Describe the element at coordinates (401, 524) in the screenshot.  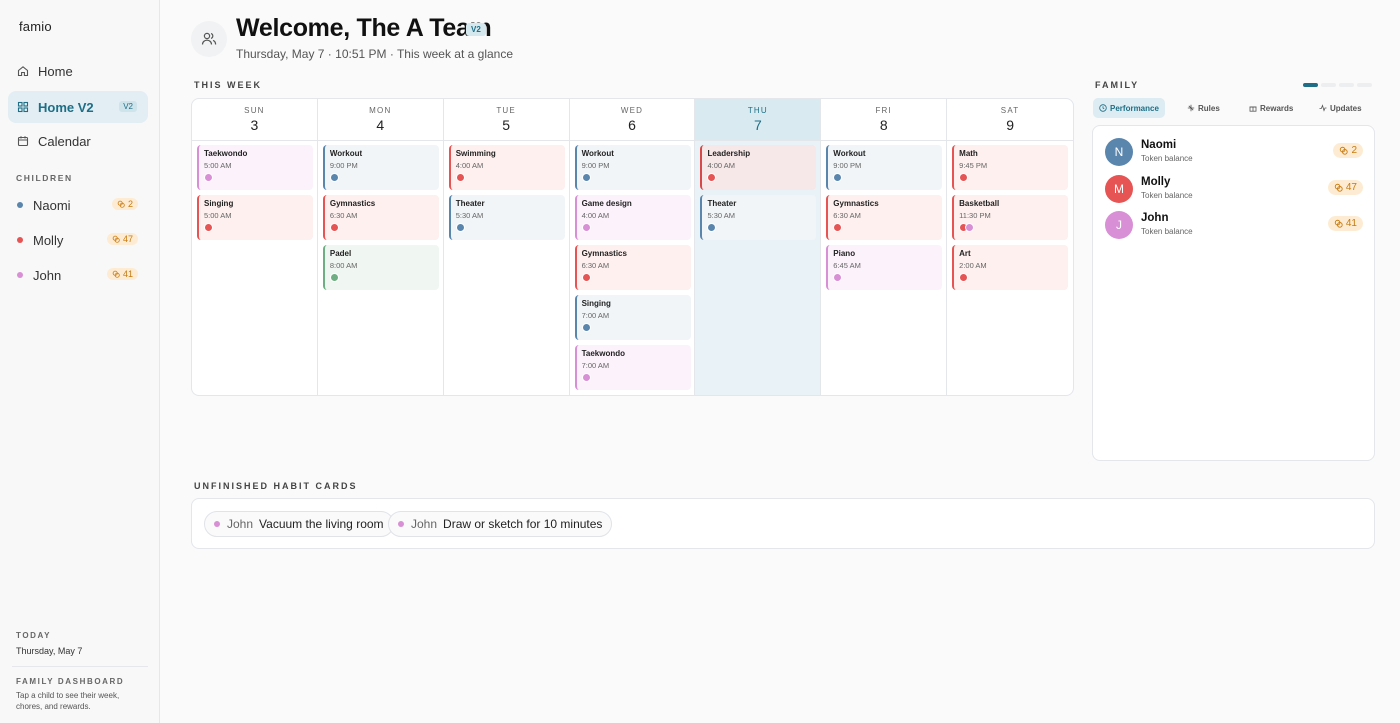
I see `child-color-dot` at that location.